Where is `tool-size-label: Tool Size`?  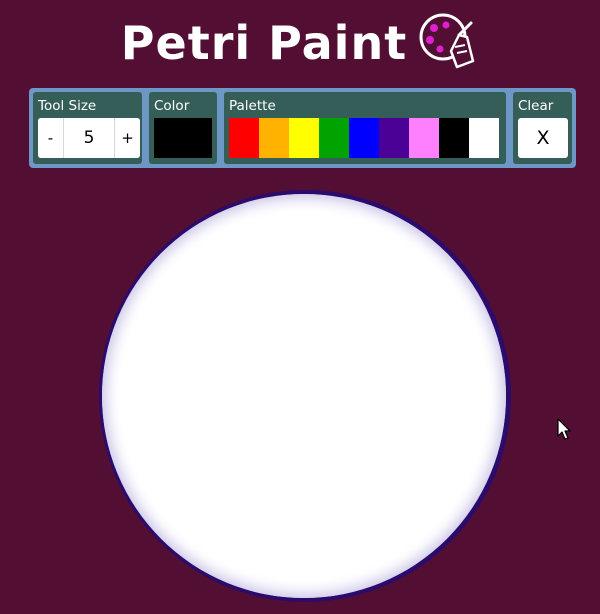
tool-size-label: Tool Size is located at coordinates (67, 106).